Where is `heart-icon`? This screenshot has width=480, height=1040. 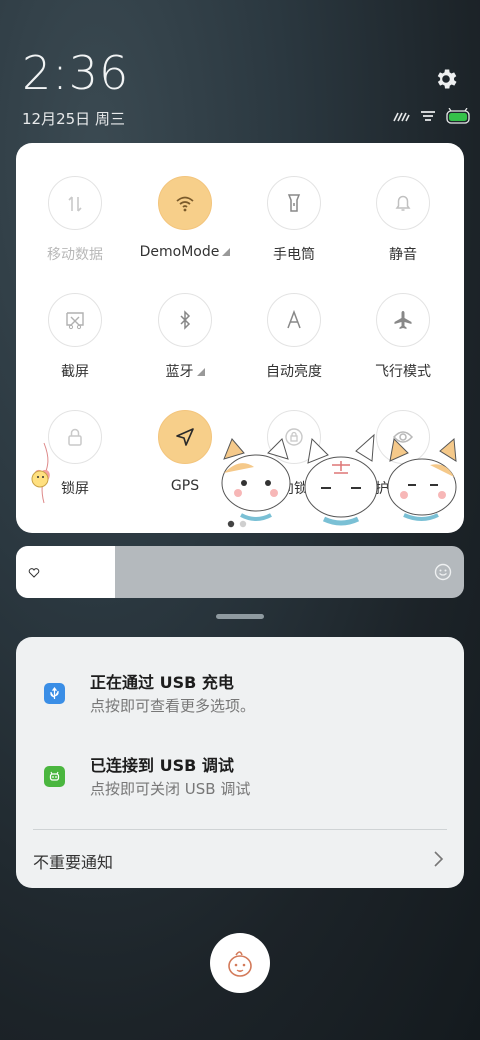
heart-icon is located at coordinates (34, 573).